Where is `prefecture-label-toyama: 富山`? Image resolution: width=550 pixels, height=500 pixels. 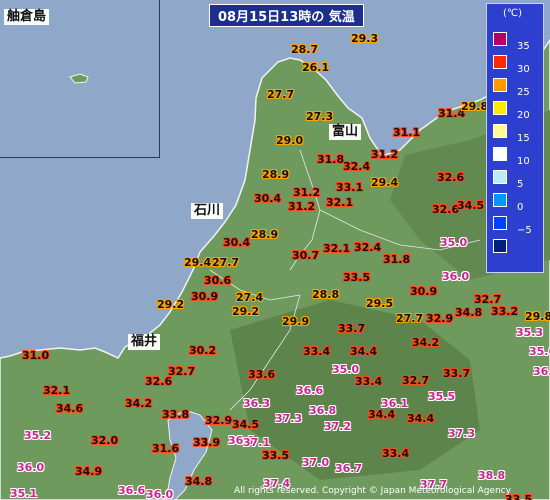 prefecture-label-toyama: 富山 is located at coordinates (345, 132).